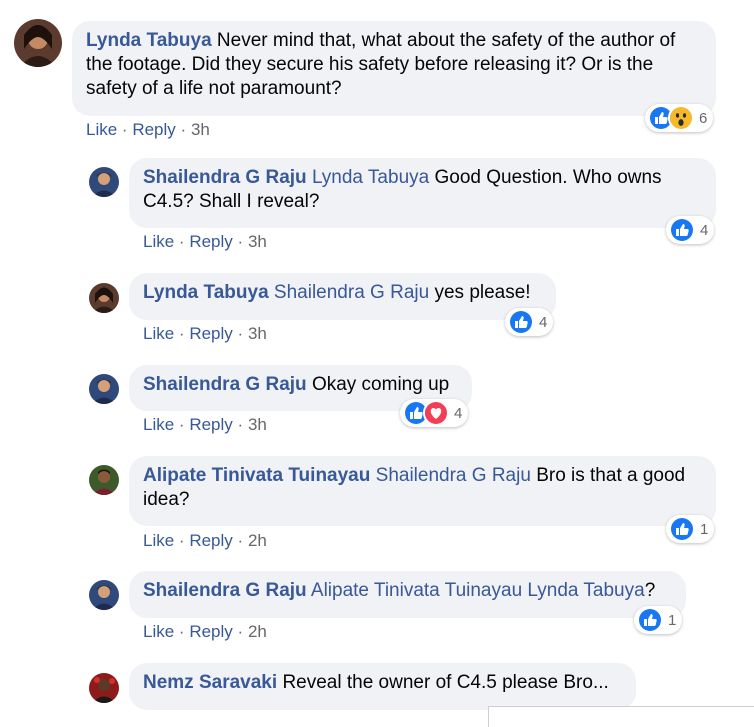 The image size is (754, 727). I want to click on mention: Lynda Tabuya, so click(370, 177).